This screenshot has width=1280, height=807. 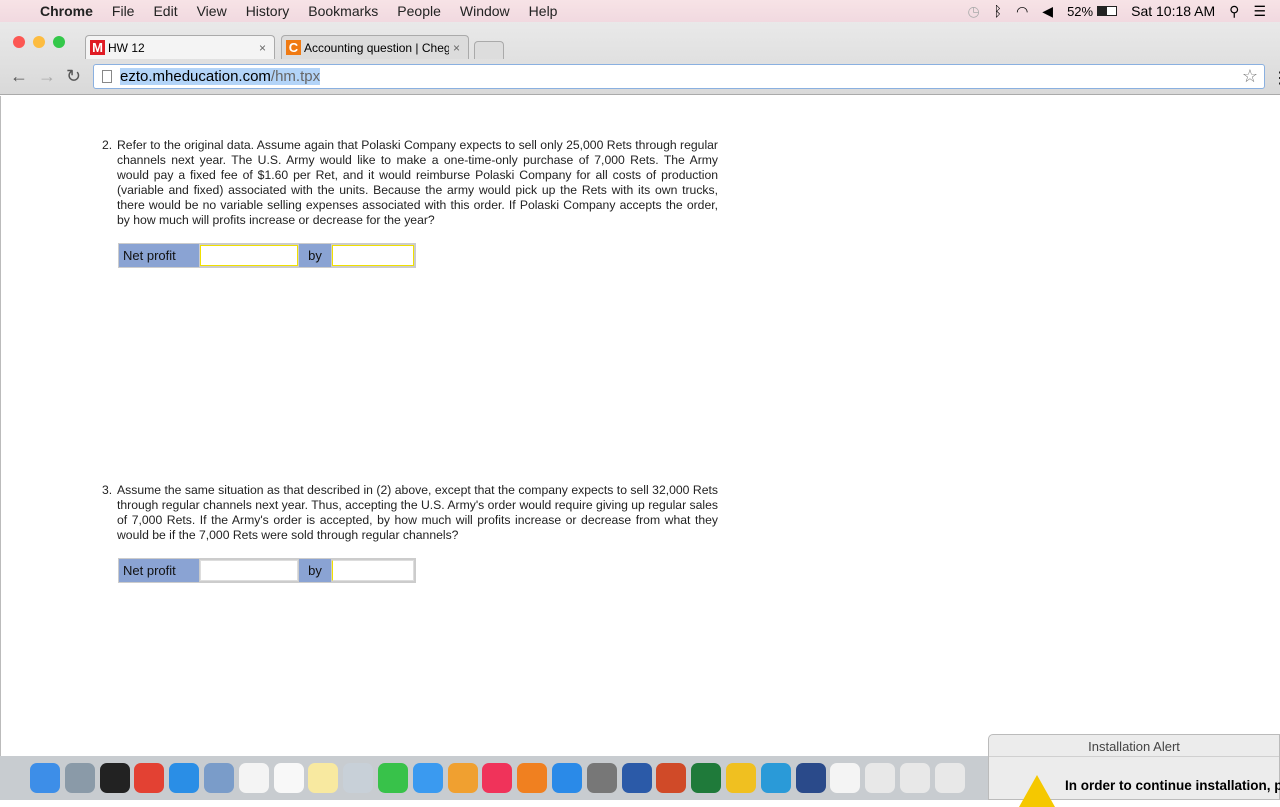 I want to click on dock-calendar-icon, so click(x=253, y=778).